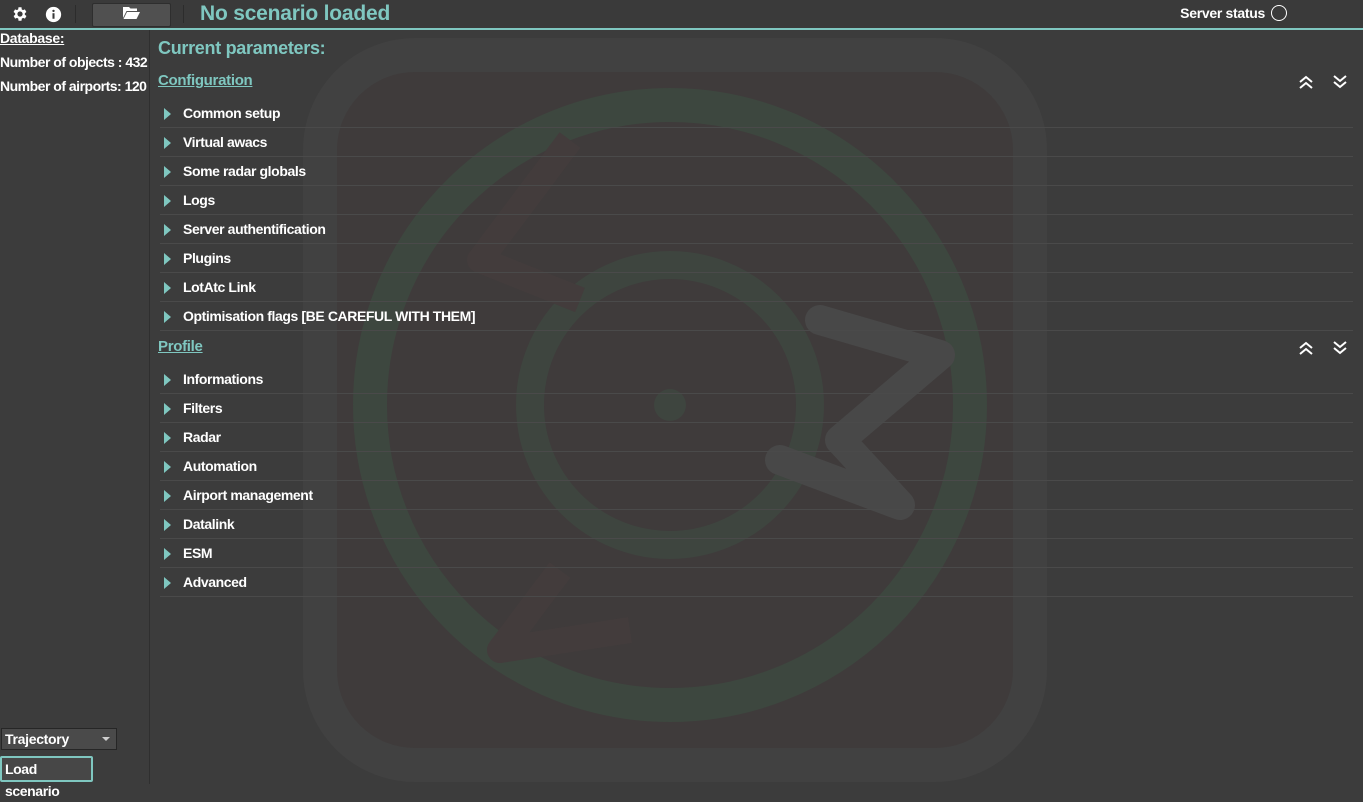  What do you see at coordinates (756, 466) in the screenshot?
I see `profile-item-automation: Automation` at bounding box center [756, 466].